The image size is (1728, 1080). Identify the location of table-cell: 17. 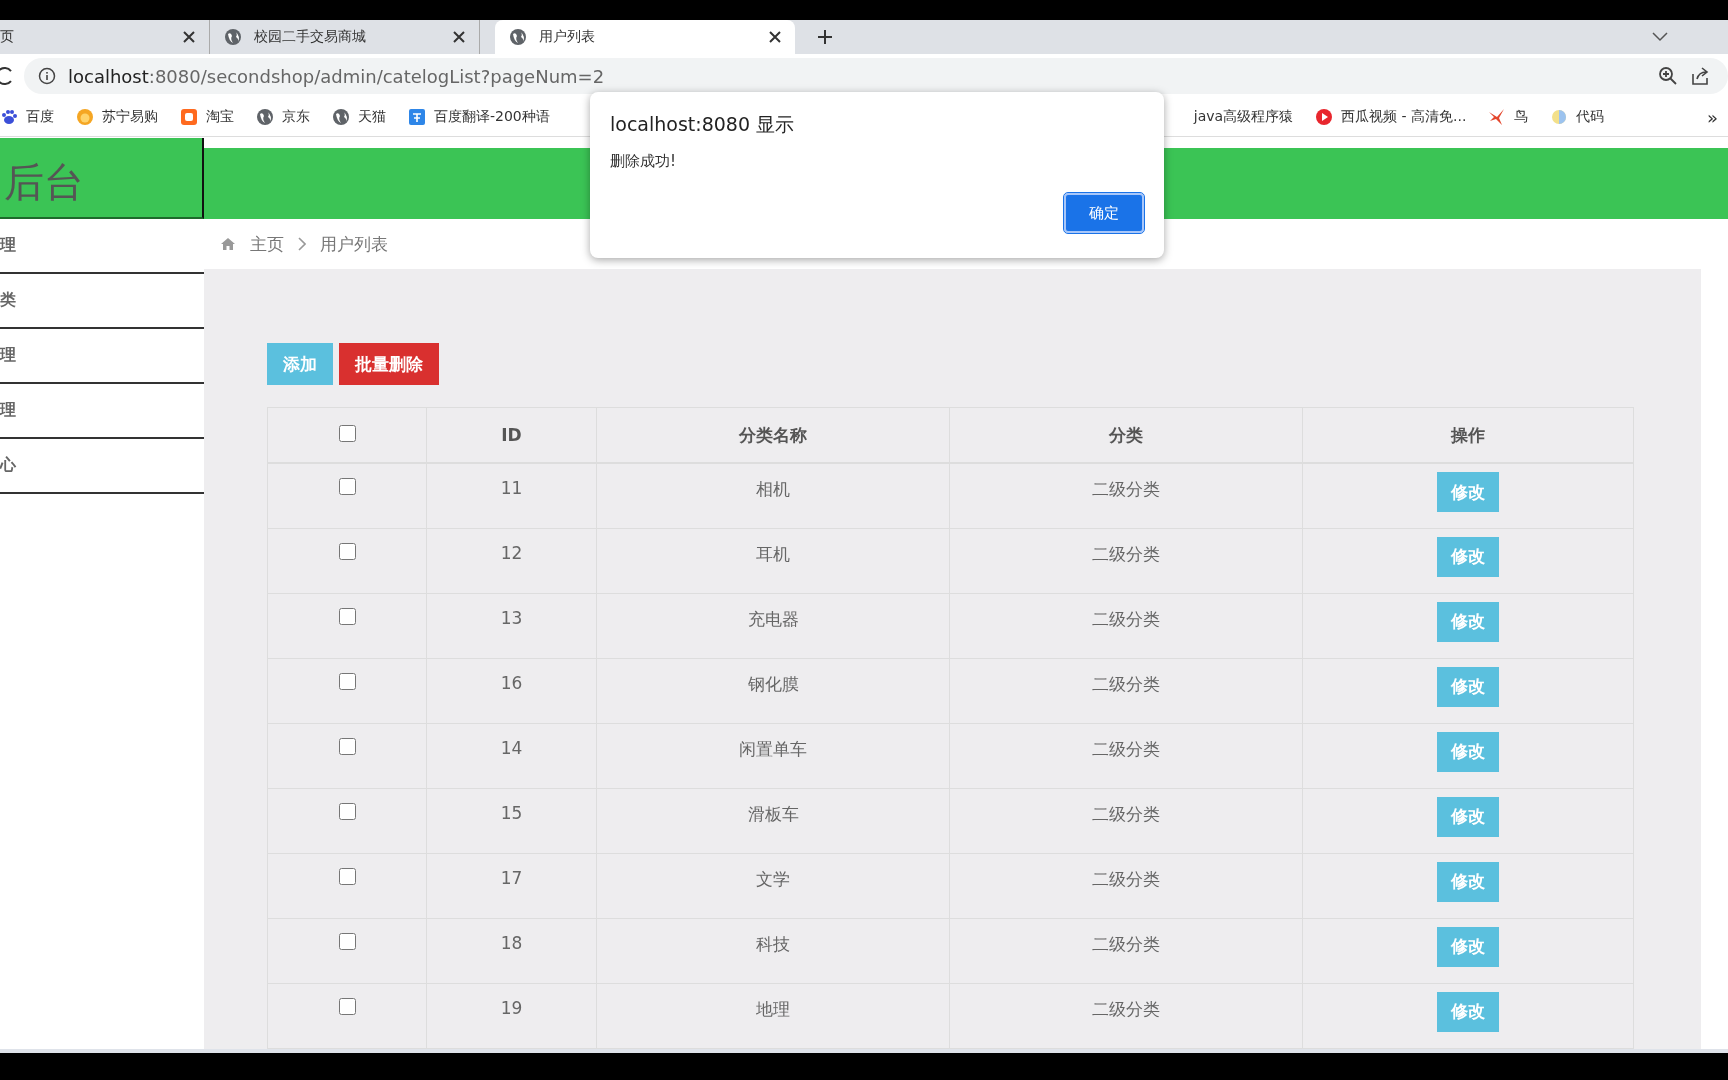
(511, 885).